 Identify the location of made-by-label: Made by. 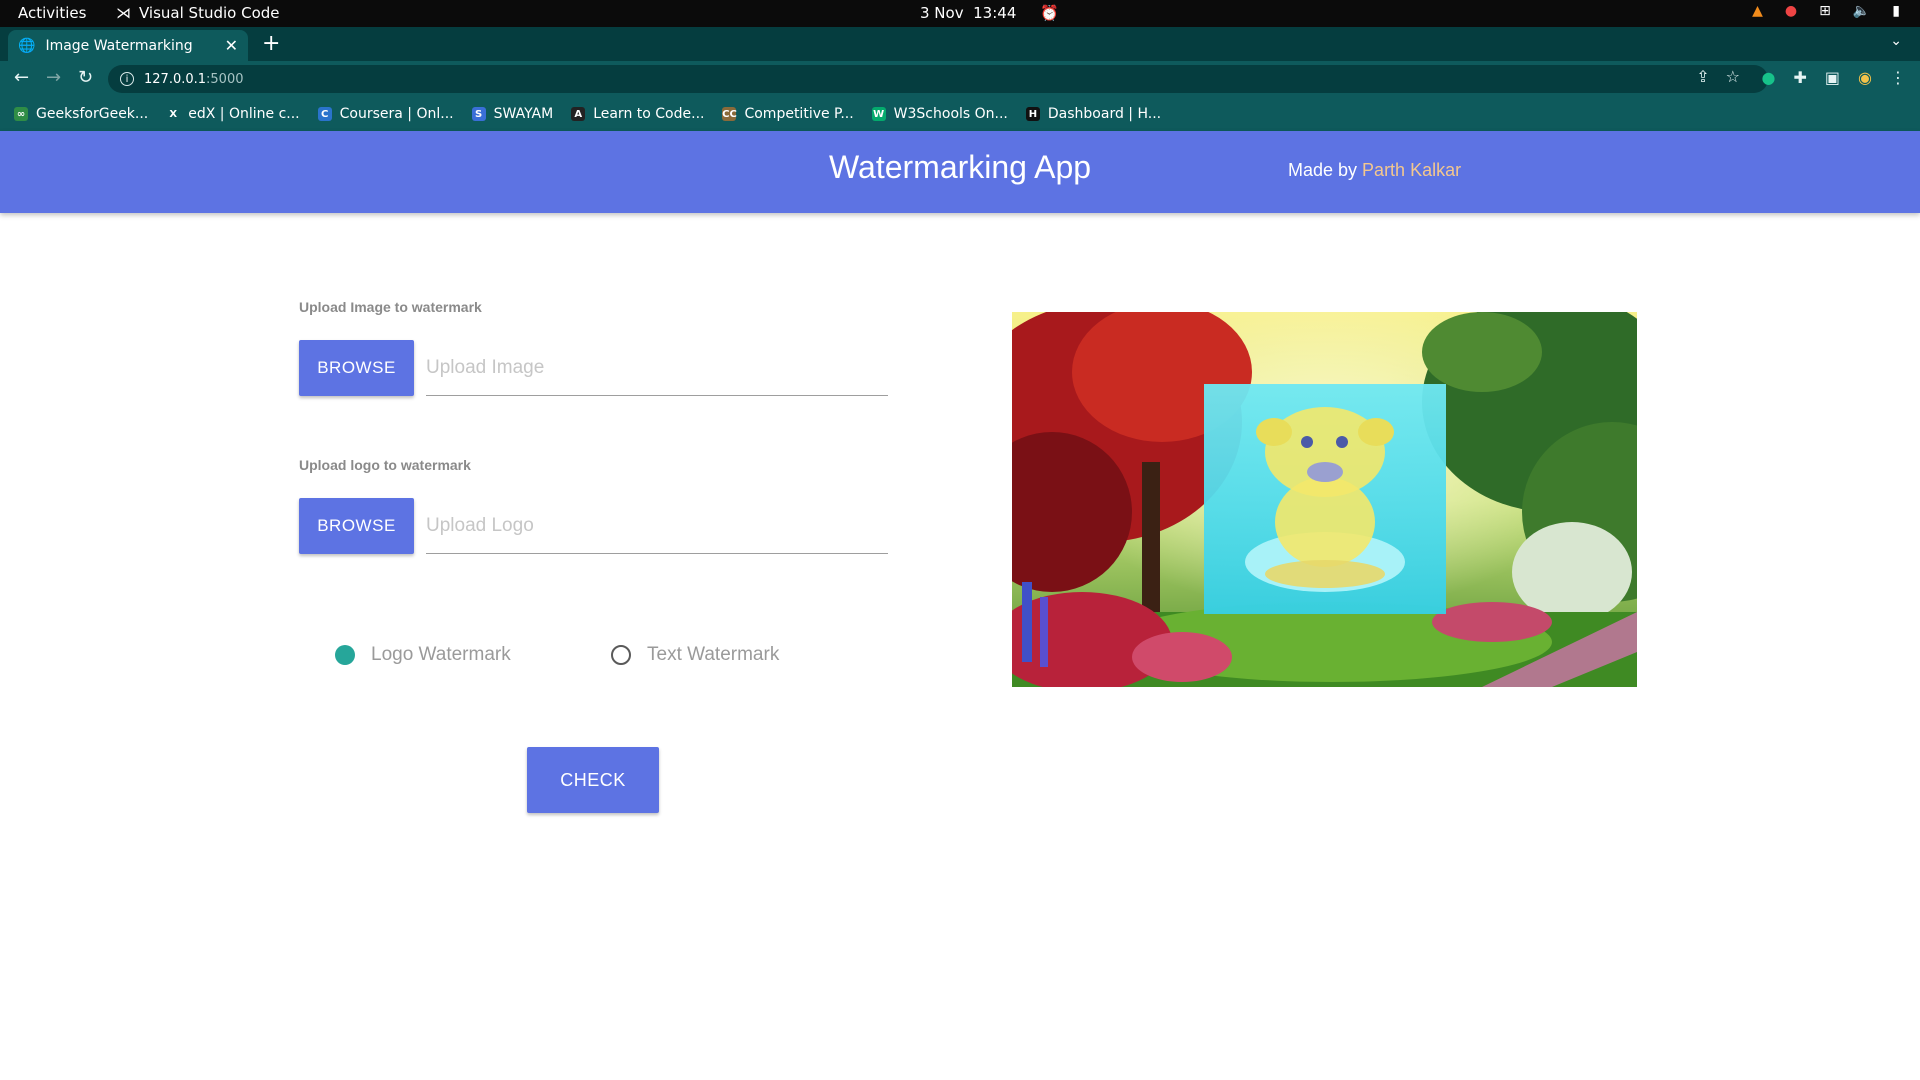
(1325, 170).